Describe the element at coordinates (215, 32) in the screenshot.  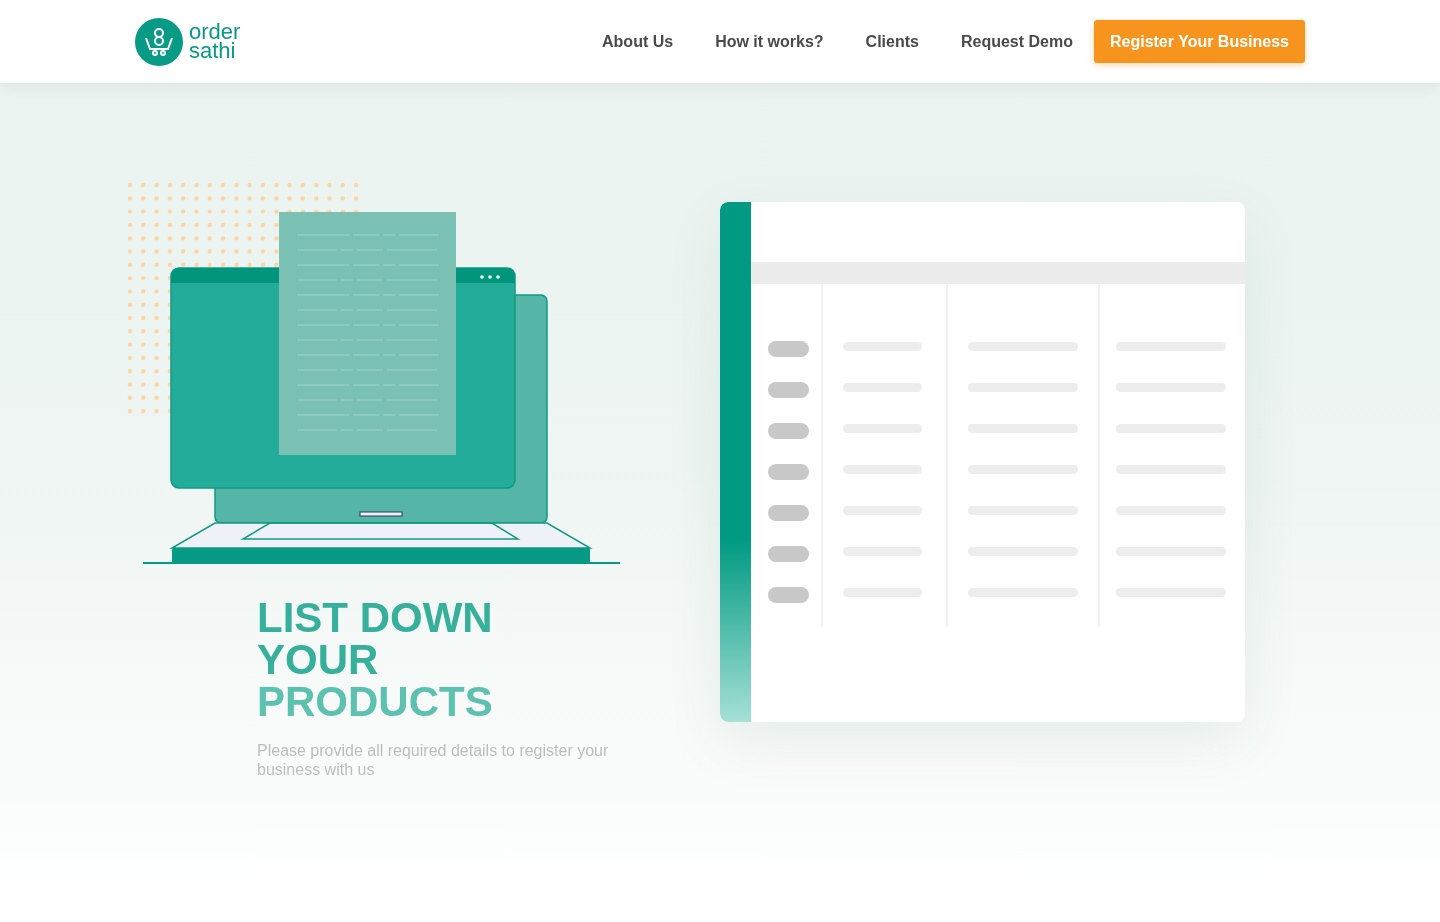
I see `logo-text: order` at that location.